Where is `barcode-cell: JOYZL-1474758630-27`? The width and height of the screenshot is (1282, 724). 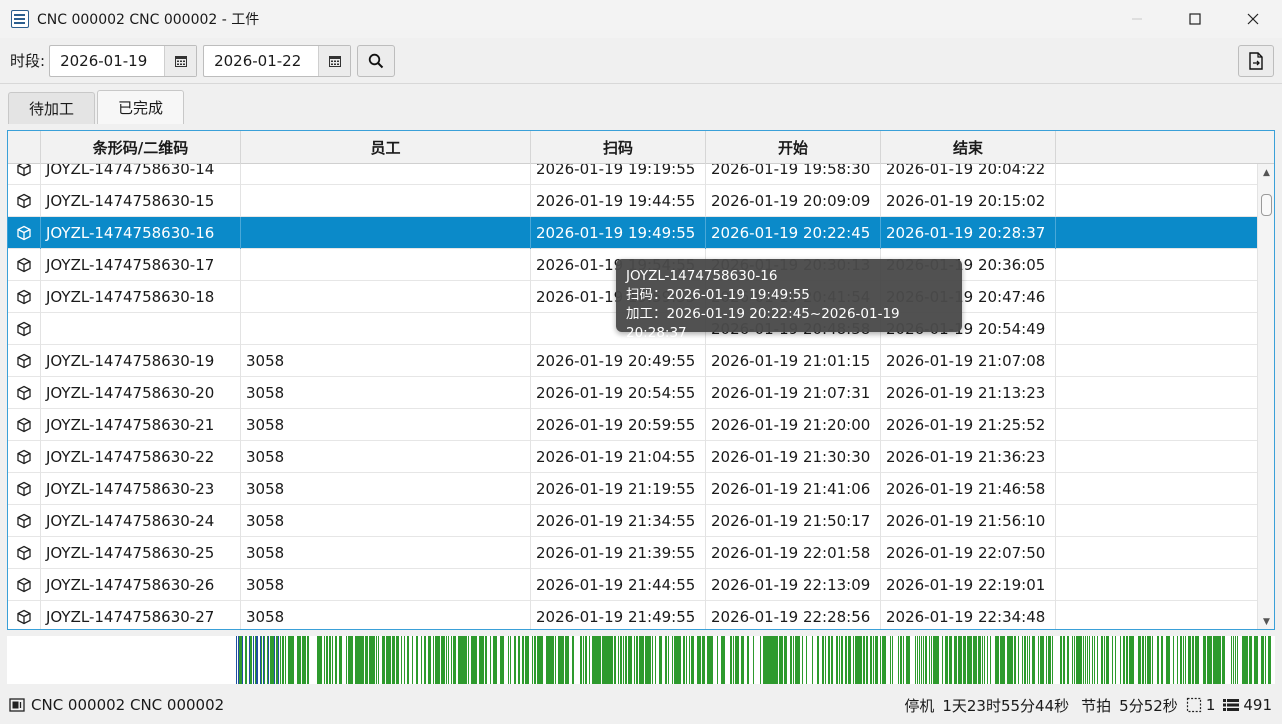
barcode-cell: JOYZL-1474758630-27 is located at coordinates (141, 615).